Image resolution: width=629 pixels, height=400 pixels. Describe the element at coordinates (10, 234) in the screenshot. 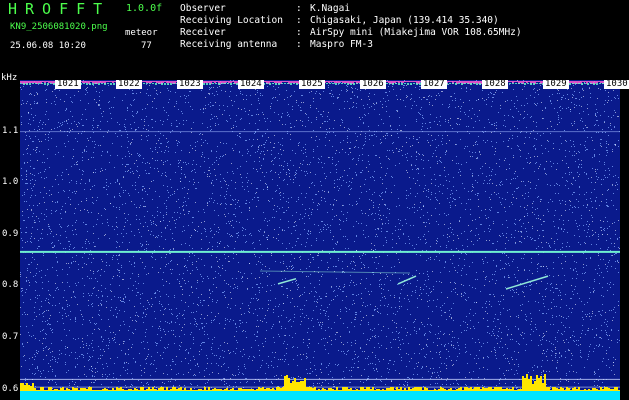

I see `y-tick-label: 0.9` at that location.